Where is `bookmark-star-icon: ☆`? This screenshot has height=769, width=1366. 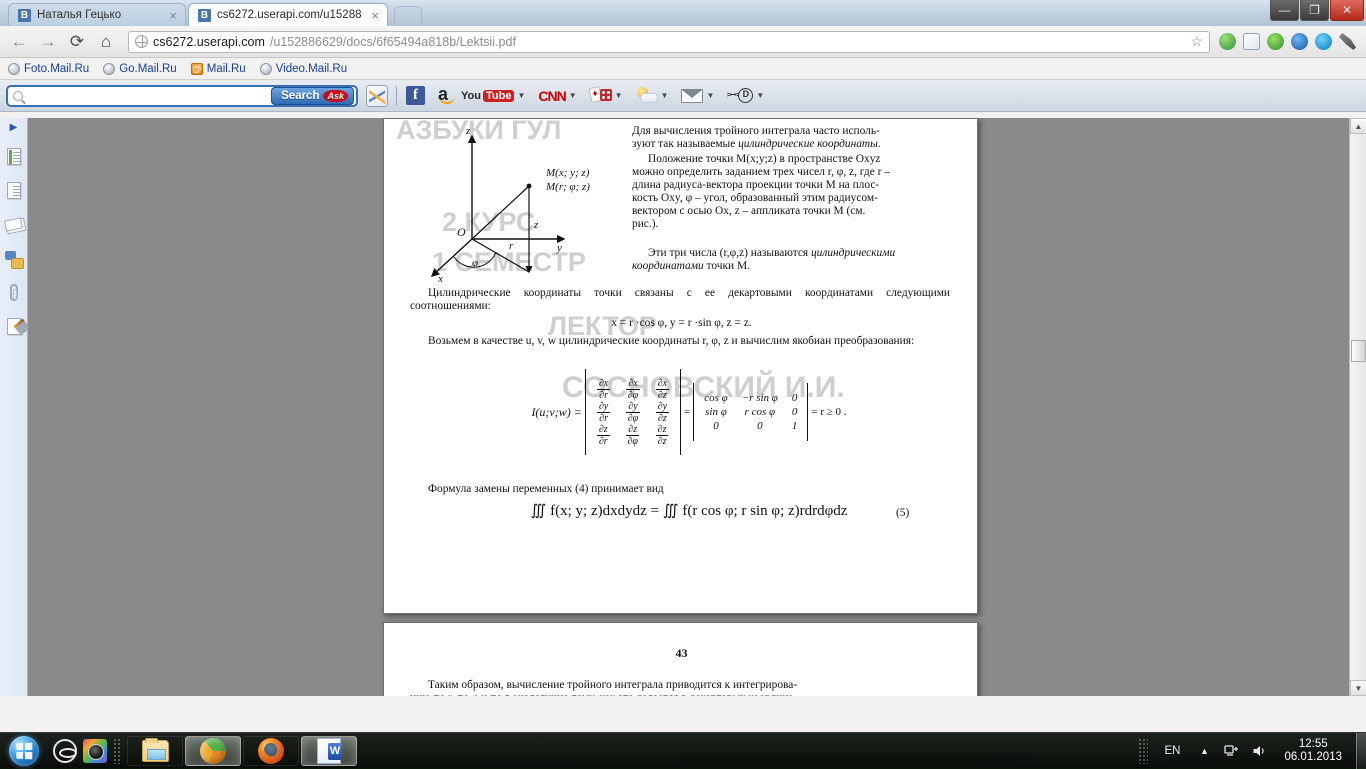 bookmark-star-icon: ☆ is located at coordinates (1196, 41).